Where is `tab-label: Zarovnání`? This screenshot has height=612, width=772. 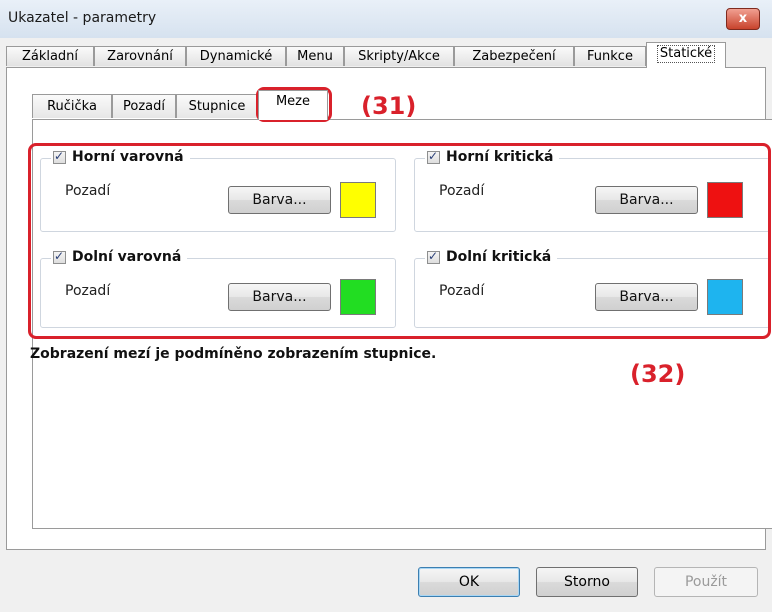 tab-label: Zarovnání is located at coordinates (140, 56).